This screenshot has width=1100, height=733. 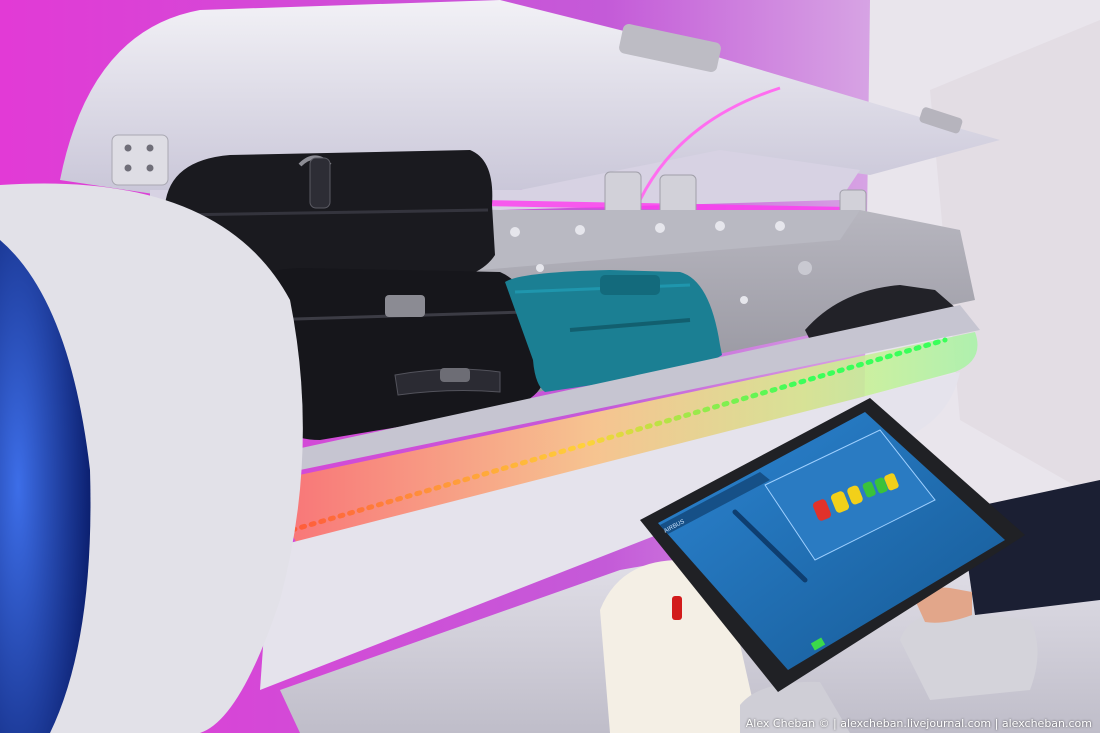 I want to click on red-handle, so click(x=677, y=608).